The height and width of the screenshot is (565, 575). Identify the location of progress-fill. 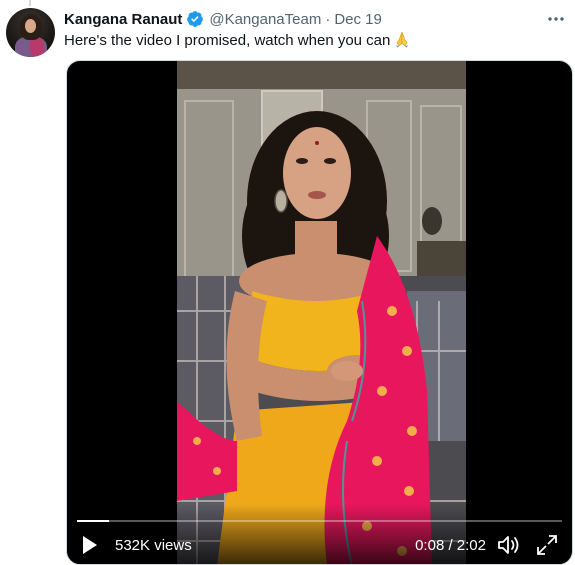
(93, 521).